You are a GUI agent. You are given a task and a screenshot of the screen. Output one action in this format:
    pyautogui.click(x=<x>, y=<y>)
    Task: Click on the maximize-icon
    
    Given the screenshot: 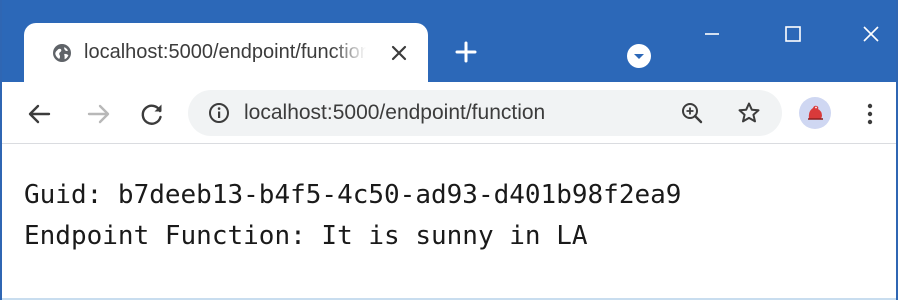 What is the action you would take?
    pyautogui.click(x=793, y=34)
    